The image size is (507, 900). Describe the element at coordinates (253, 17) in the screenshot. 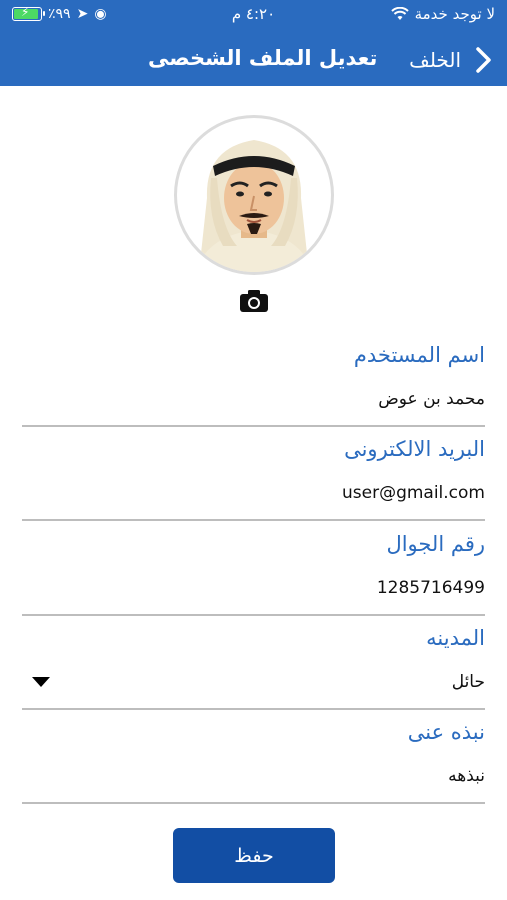

I see `status-bar: ⚡ ٪٩٩ ➤ ◉ ٤:٢٠ م لا توجد خدمة` at that location.